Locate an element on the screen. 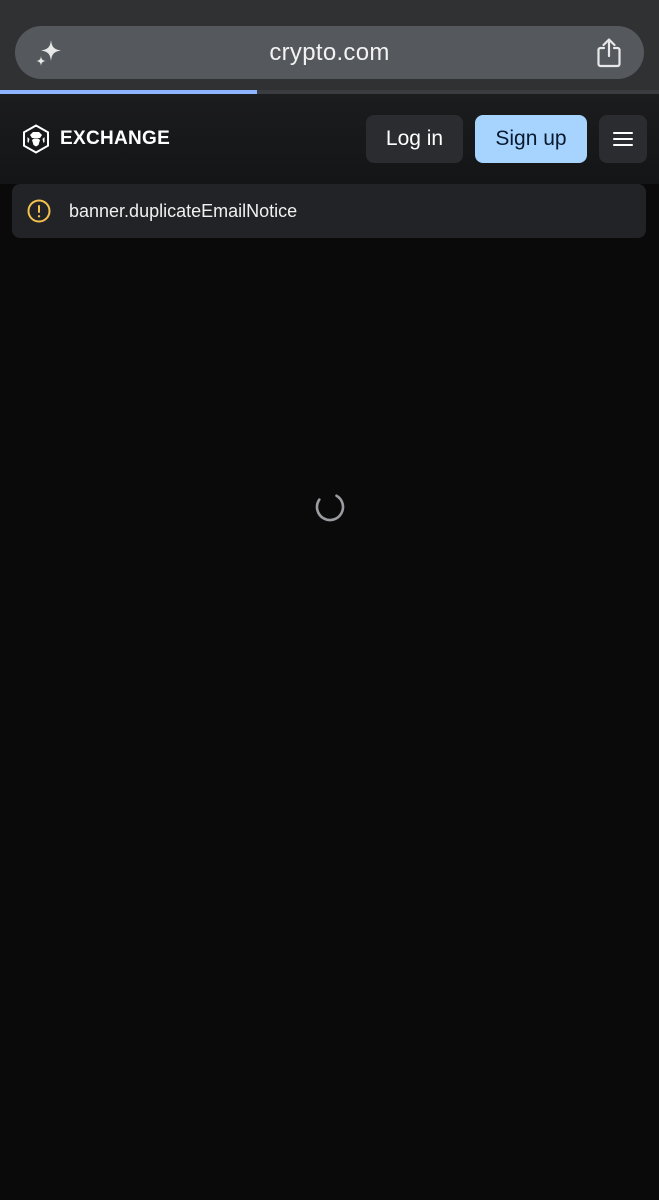 The width and height of the screenshot is (659, 1200). site-header: EXCHANGE Log in Sign up is located at coordinates (329, 139).